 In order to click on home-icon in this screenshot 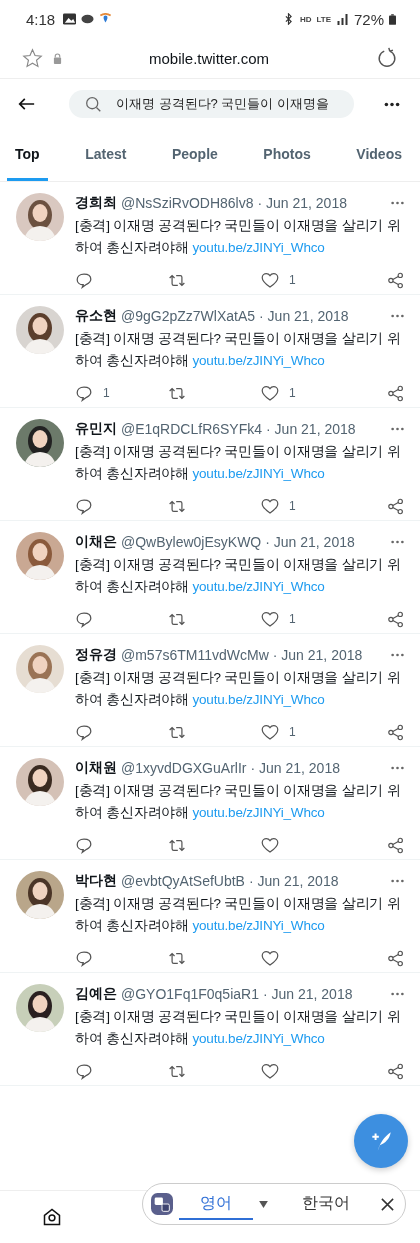, I will do `click(52, 1217)`.